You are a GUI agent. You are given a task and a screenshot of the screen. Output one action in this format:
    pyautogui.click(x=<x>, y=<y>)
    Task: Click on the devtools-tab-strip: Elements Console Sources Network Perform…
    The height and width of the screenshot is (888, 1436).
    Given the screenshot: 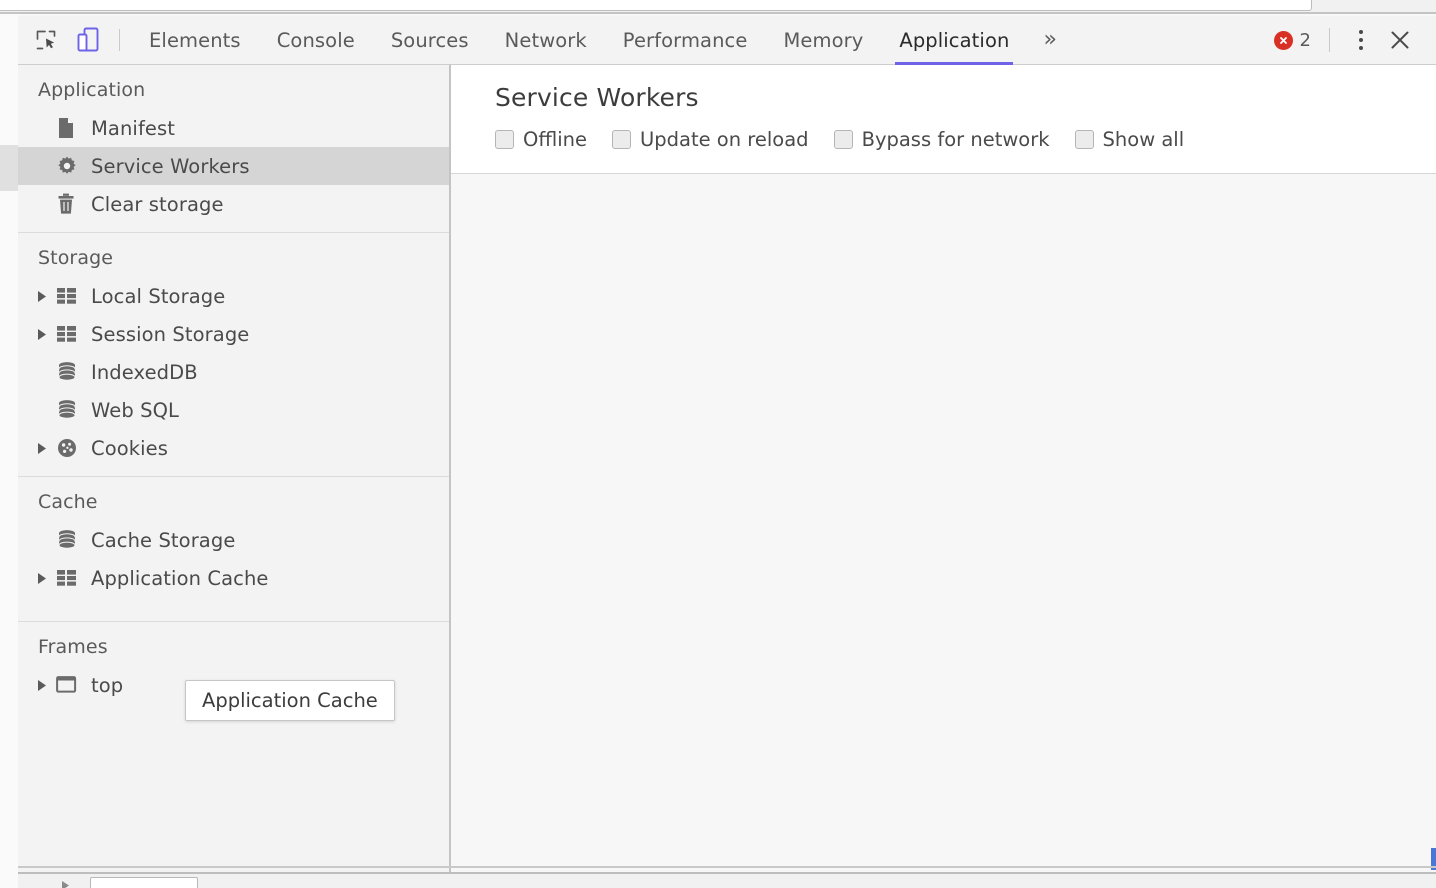 What is the action you would take?
    pyautogui.click(x=602, y=40)
    